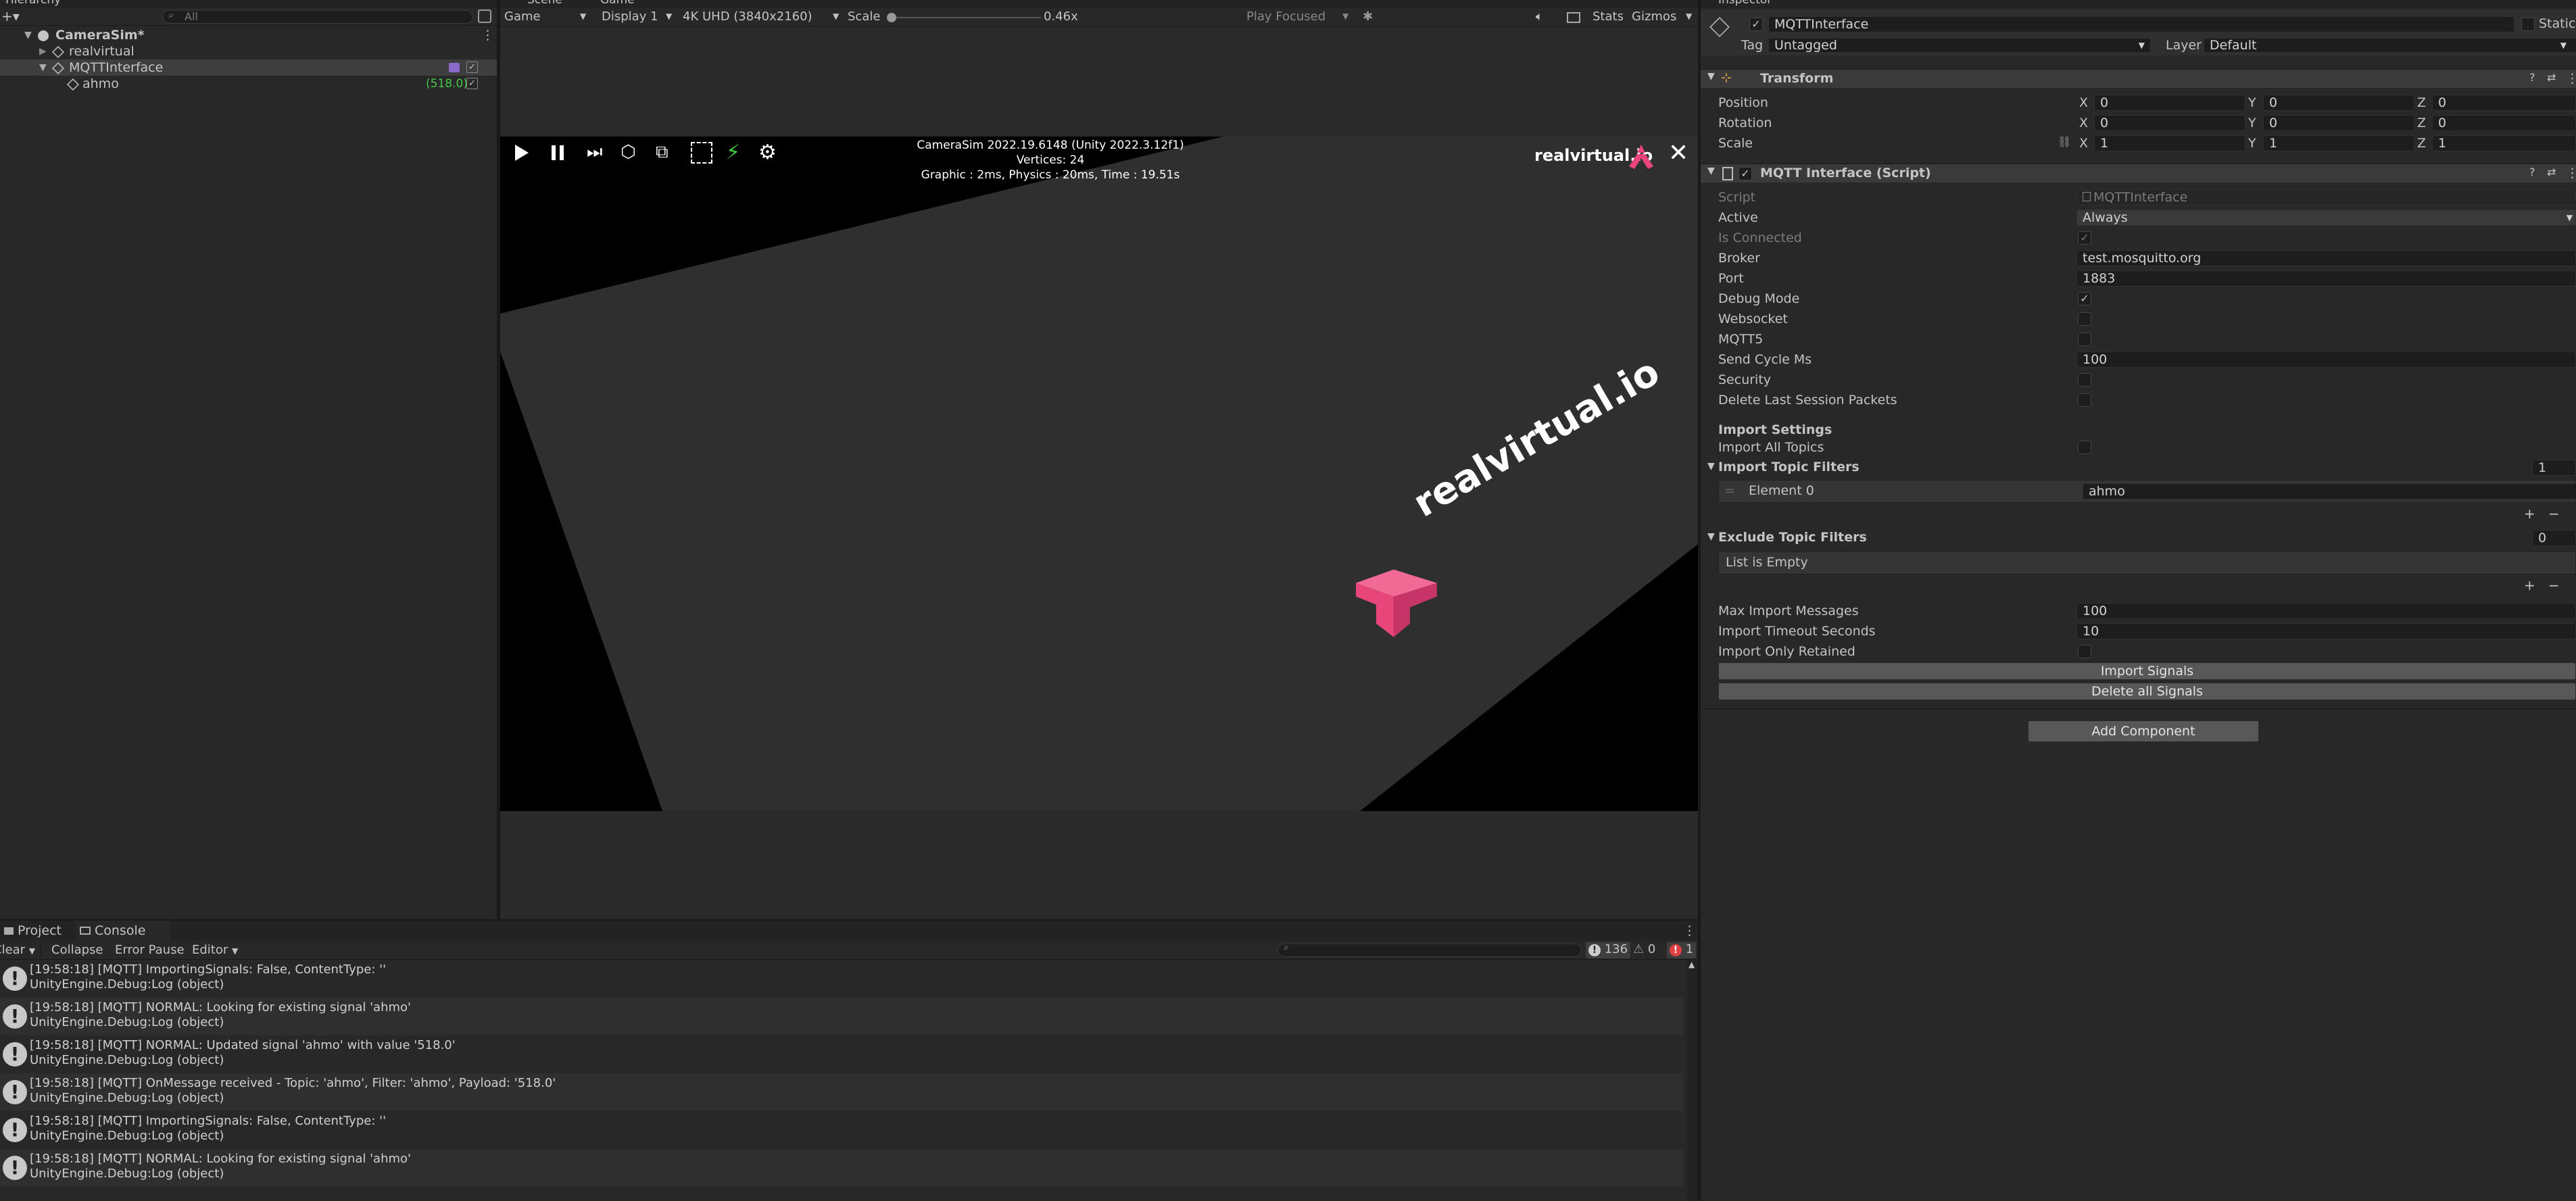  Describe the element at coordinates (2338, 103) in the screenshot. I see `position-y-field: 0` at that location.